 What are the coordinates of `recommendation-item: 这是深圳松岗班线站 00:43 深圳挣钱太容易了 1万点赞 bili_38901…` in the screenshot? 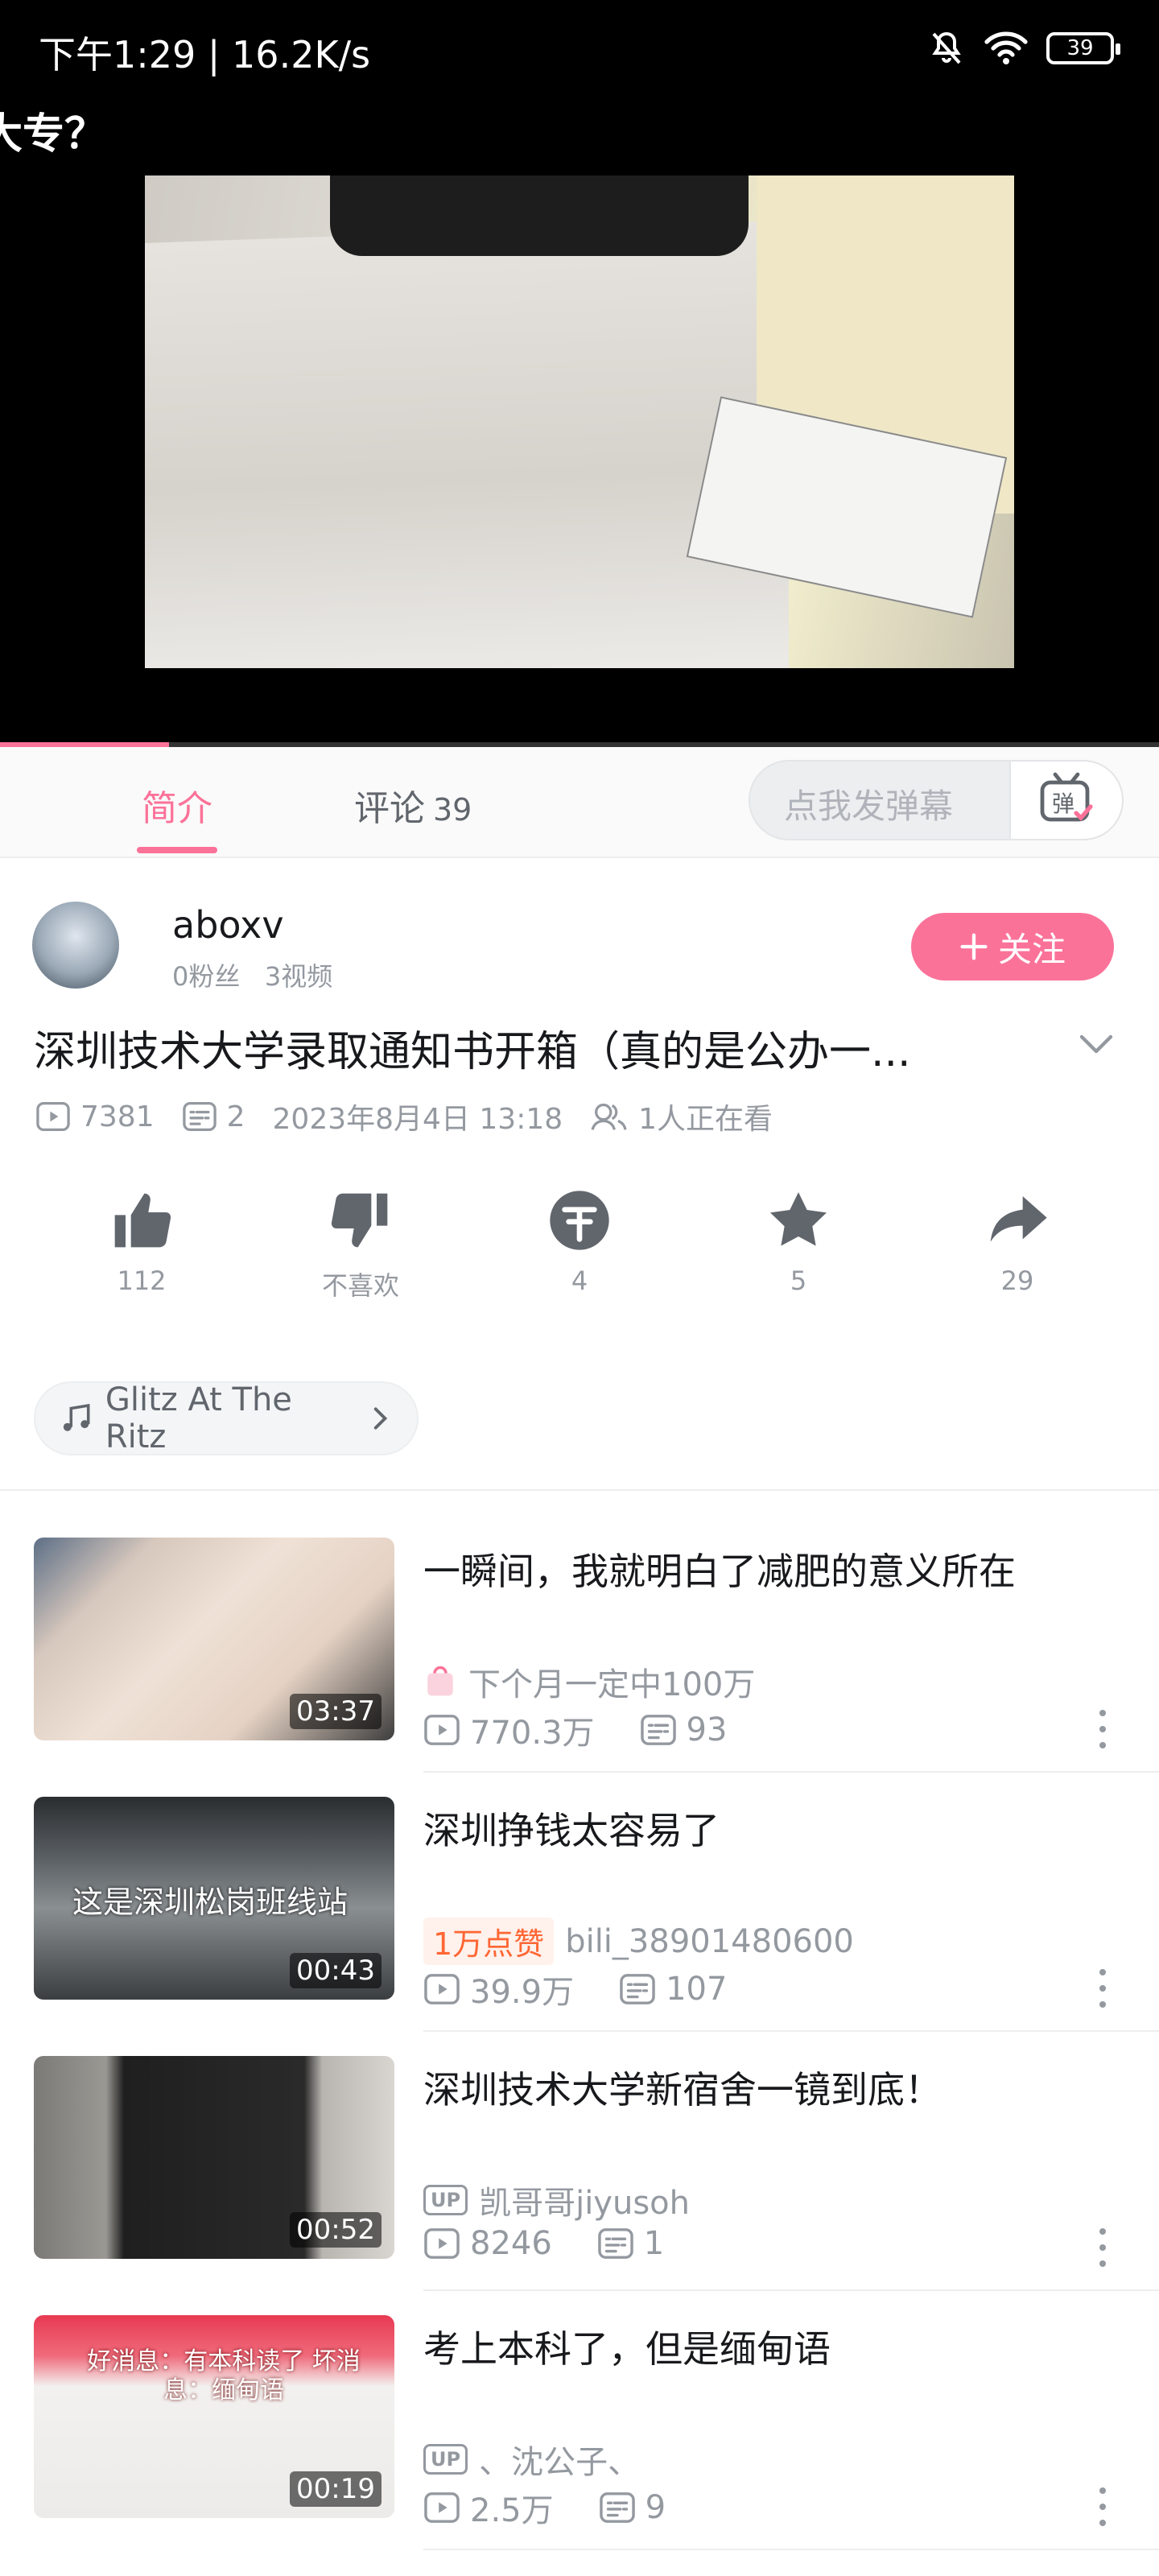 It's located at (579, 1926).